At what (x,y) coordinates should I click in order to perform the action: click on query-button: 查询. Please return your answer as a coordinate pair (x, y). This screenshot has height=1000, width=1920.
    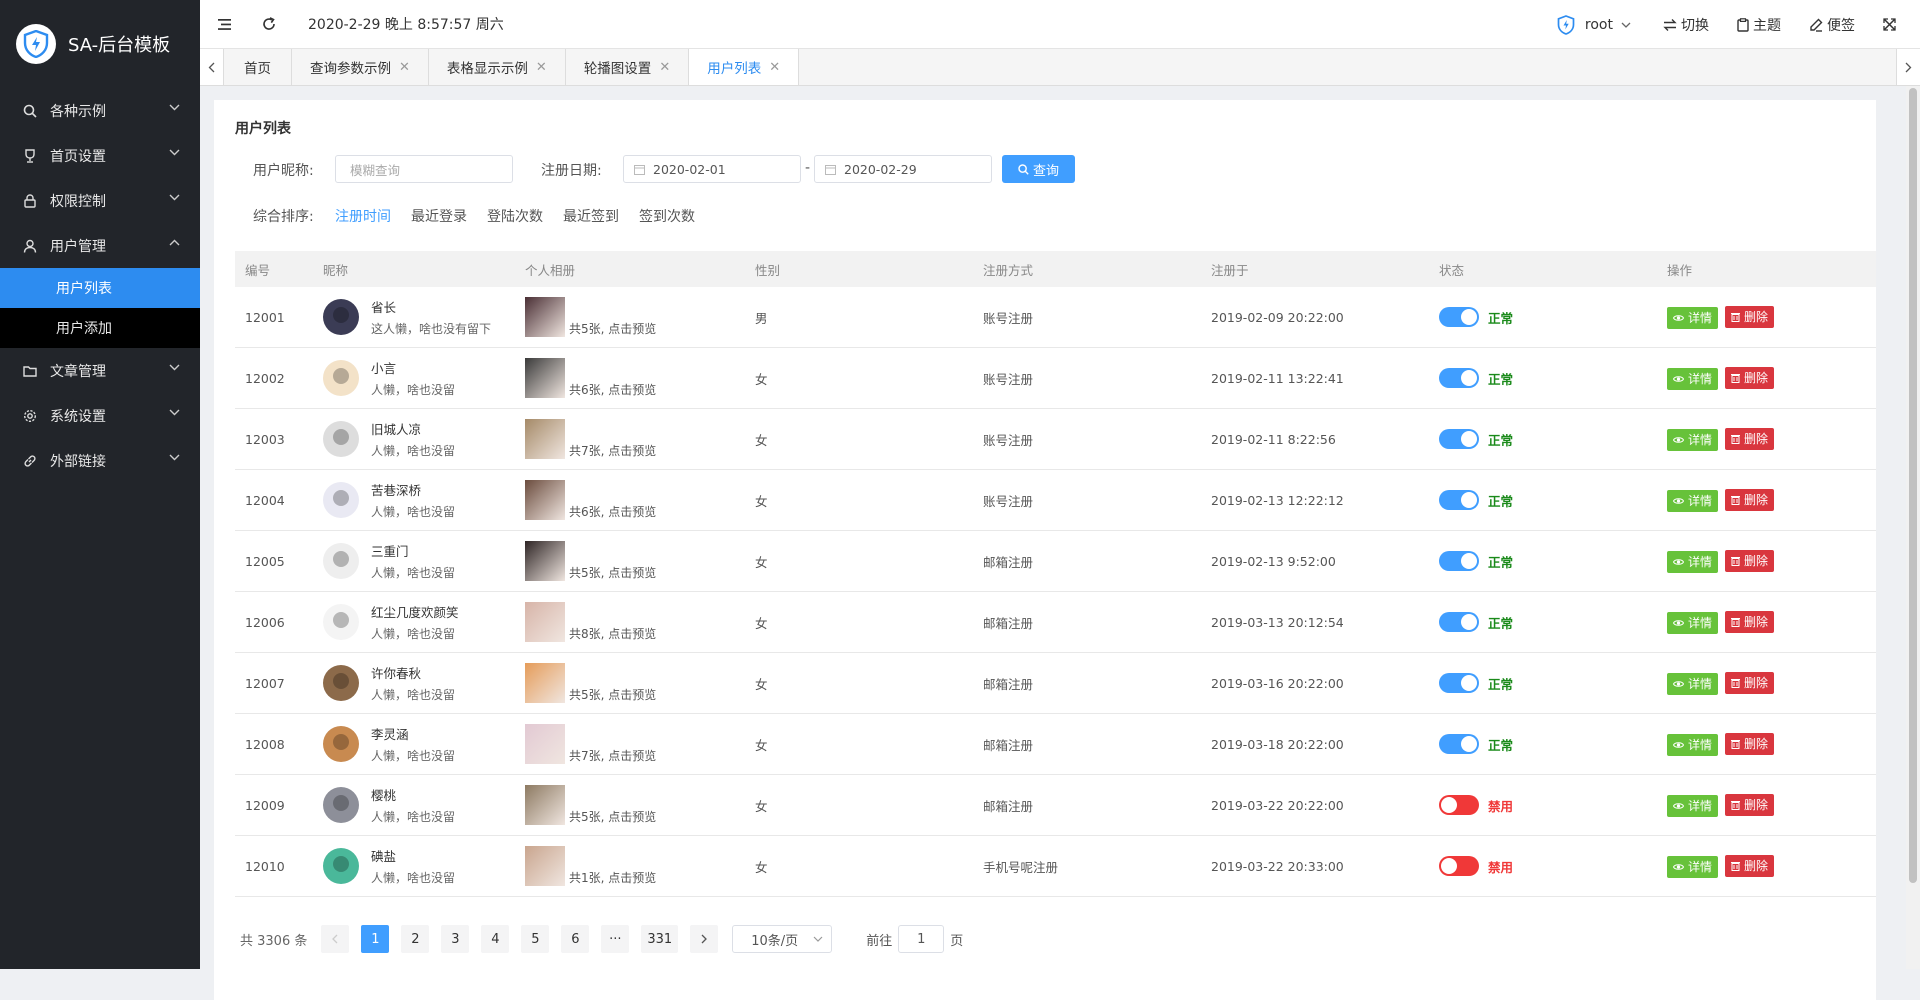
    Looking at the image, I should click on (1038, 169).